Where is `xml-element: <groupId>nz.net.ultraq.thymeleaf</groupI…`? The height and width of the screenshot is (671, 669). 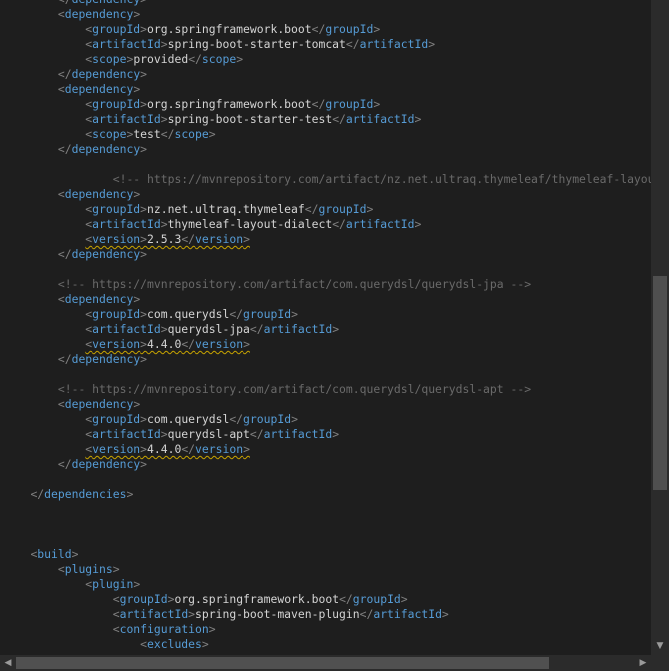 xml-element: <groupId>nz.net.ultraq.thymeleaf</groupI… is located at coordinates (229, 209).